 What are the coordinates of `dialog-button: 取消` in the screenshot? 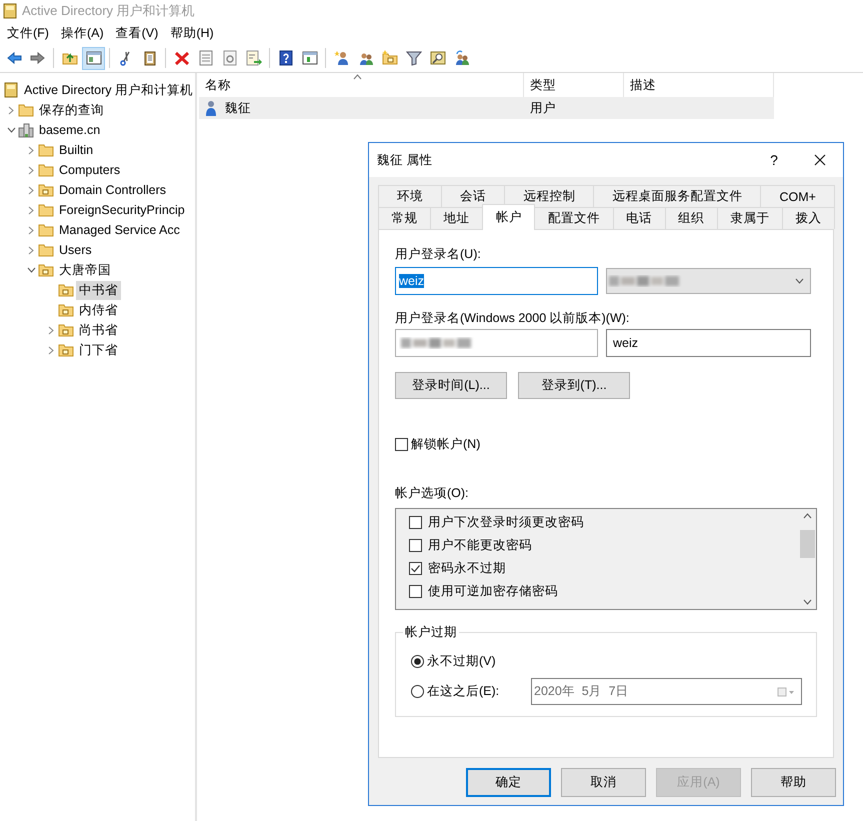 It's located at (603, 782).